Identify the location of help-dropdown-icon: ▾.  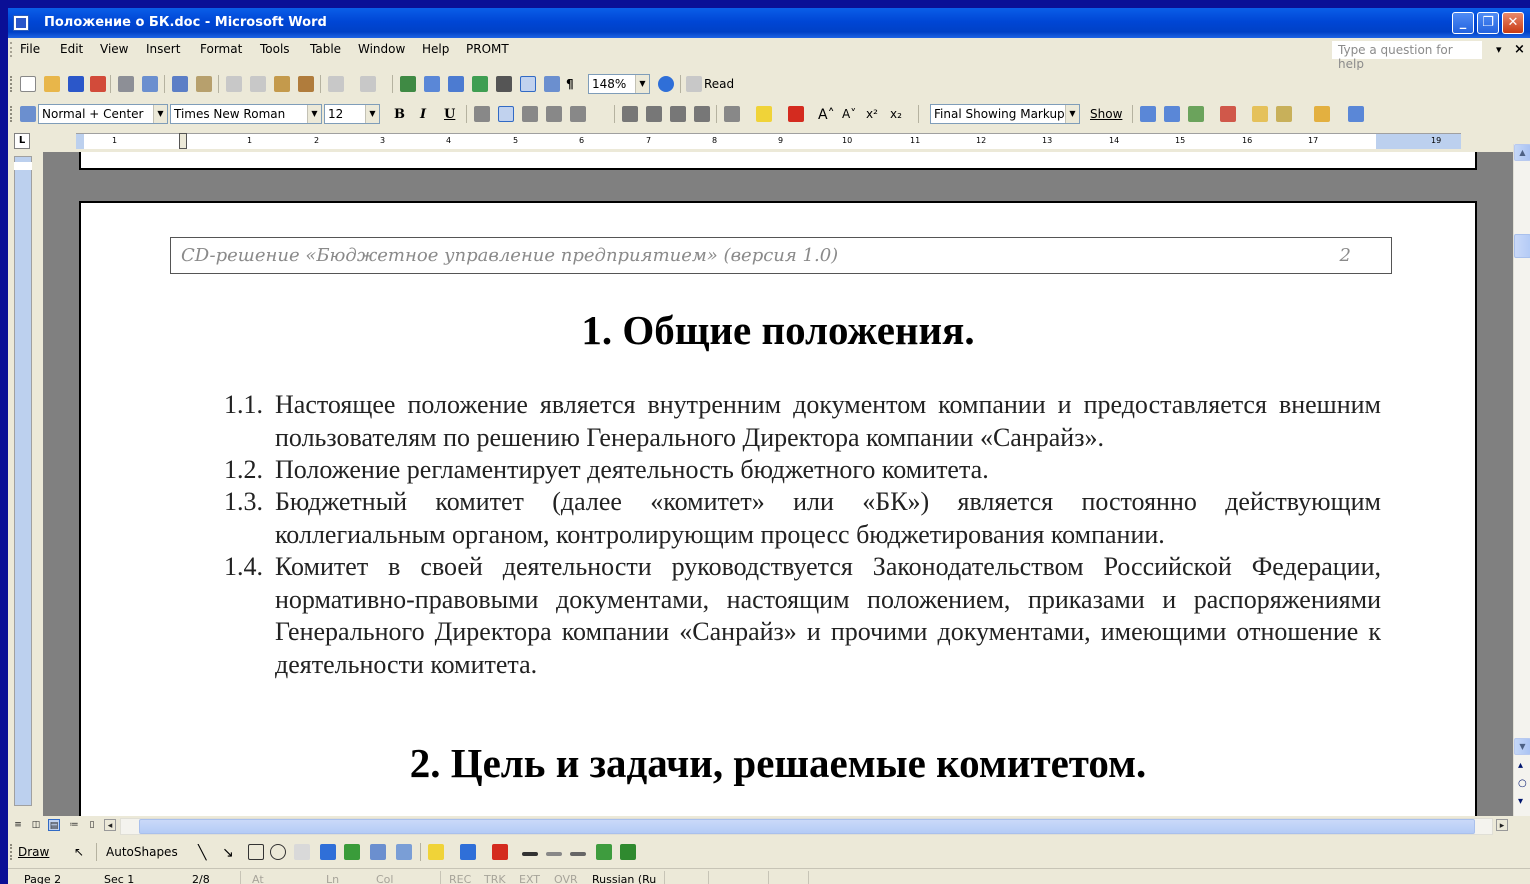
(1499, 49).